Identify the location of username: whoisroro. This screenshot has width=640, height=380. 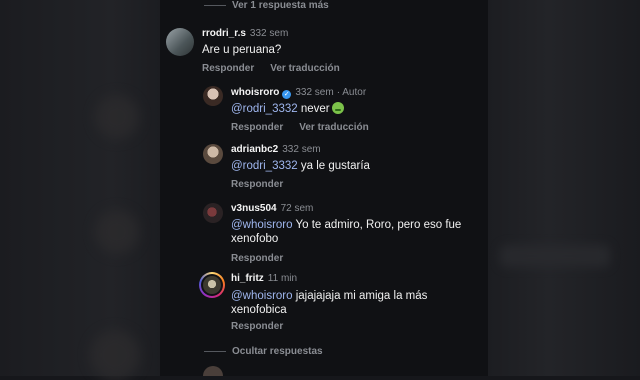
(255, 92).